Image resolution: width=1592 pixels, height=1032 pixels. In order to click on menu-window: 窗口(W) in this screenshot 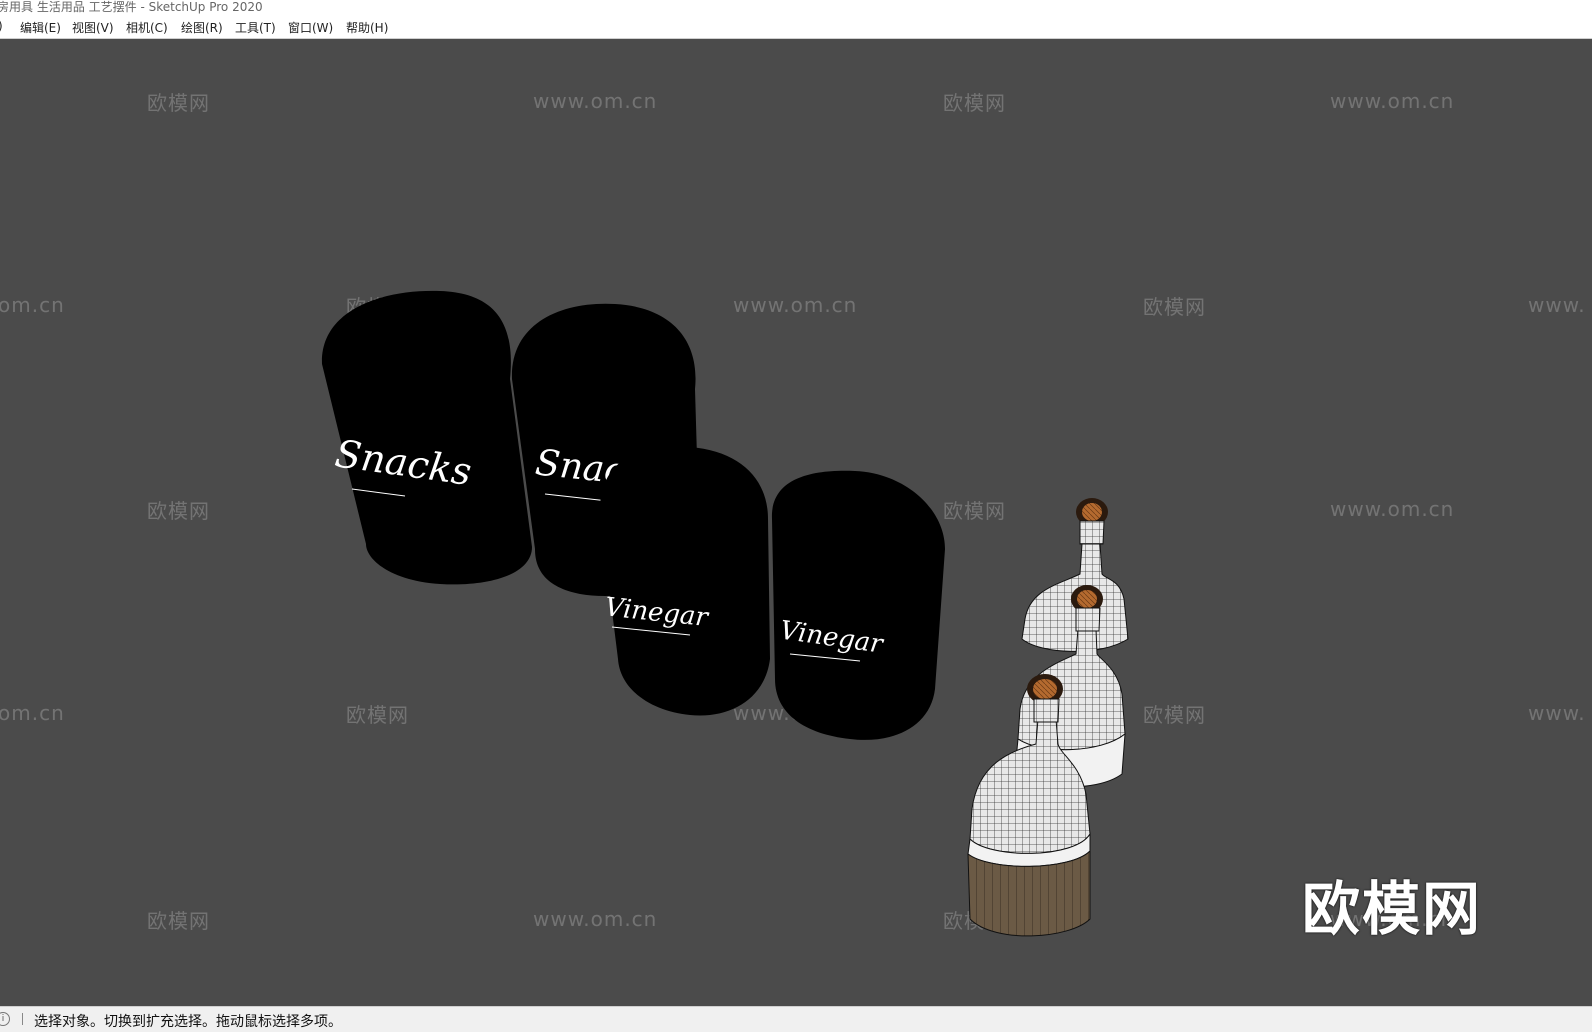, I will do `click(310, 27)`.